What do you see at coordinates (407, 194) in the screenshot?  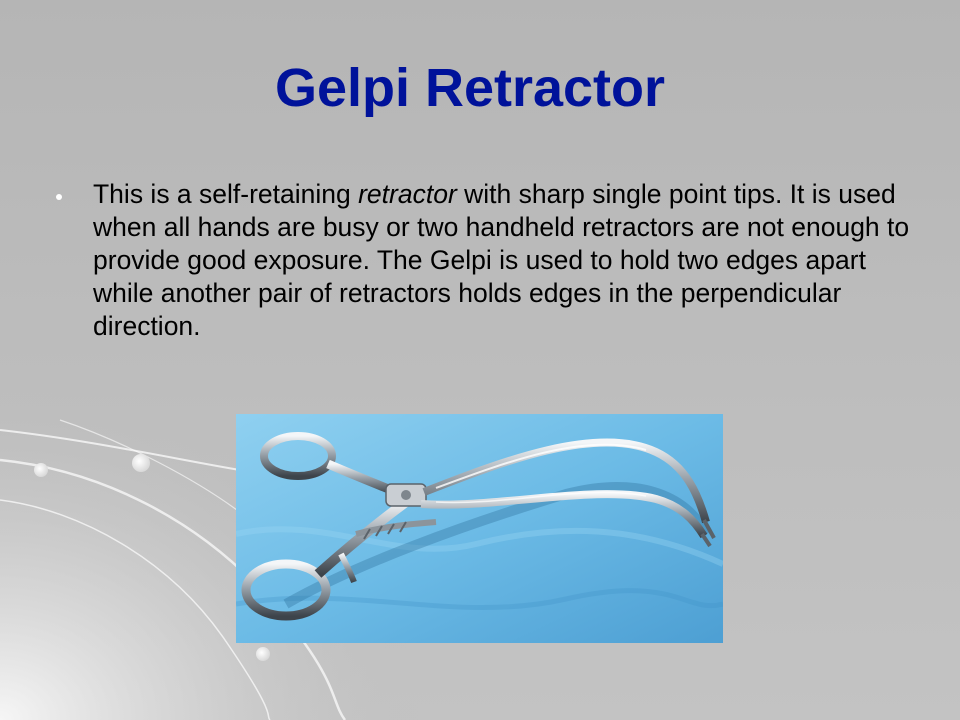 I see `bullet-text-emphasis: retractor` at bounding box center [407, 194].